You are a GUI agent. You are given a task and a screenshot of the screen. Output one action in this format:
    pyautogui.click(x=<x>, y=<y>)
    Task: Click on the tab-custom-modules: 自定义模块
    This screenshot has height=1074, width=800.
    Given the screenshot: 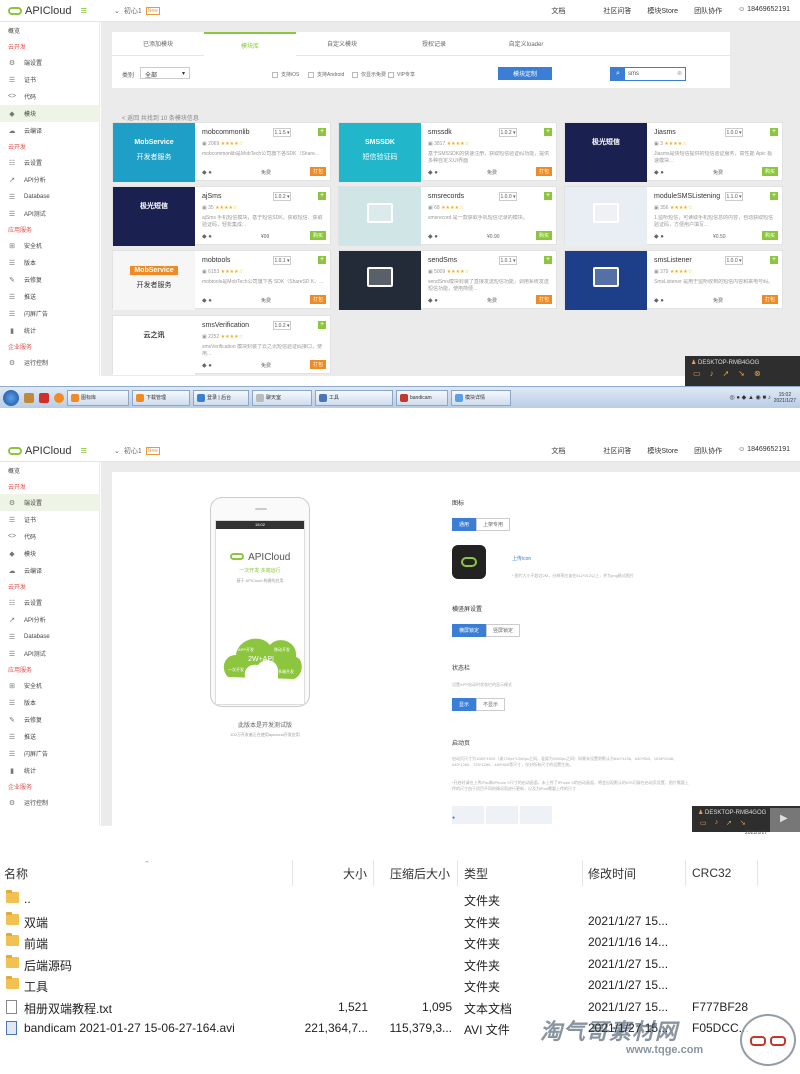 What is the action you would take?
    pyautogui.click(x=342, y=44)
    